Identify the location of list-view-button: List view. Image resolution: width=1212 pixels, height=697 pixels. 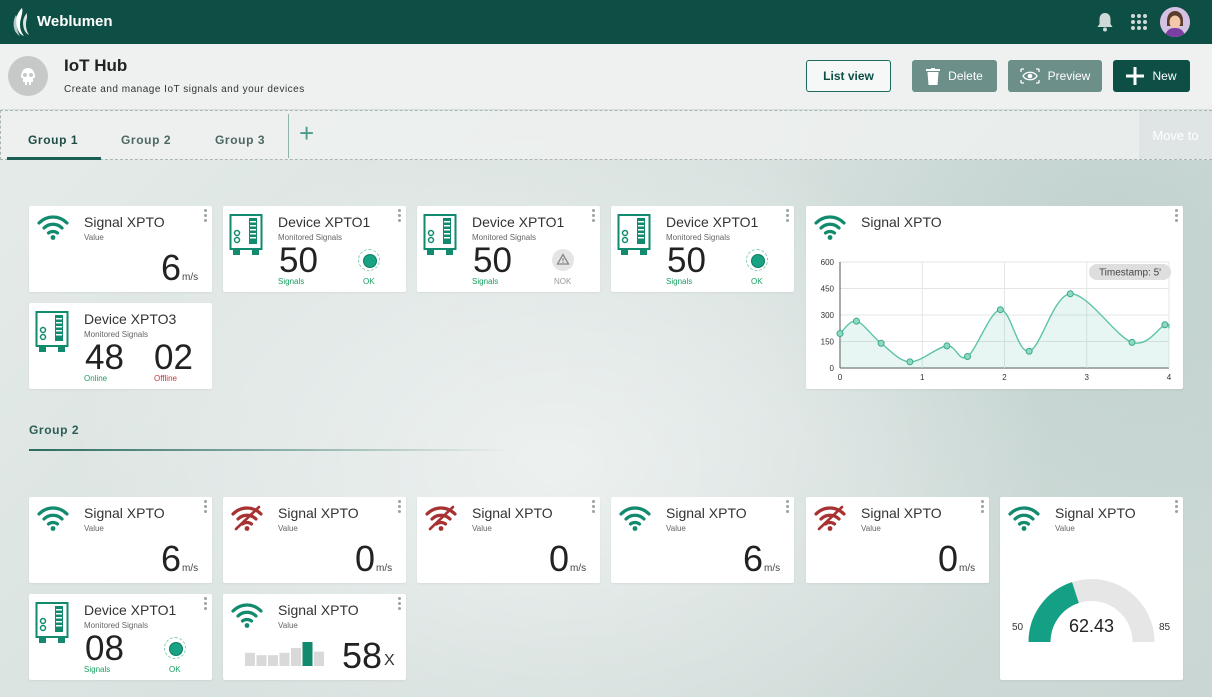
(848, 76).